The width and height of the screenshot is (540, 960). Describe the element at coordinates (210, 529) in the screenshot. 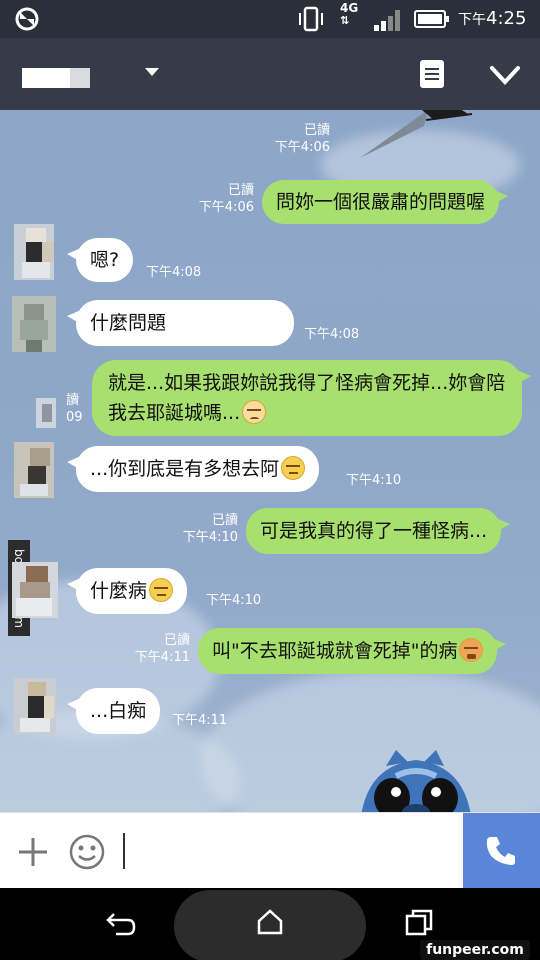

I see `read-receipt: 已讀 下午4:10` at that location.